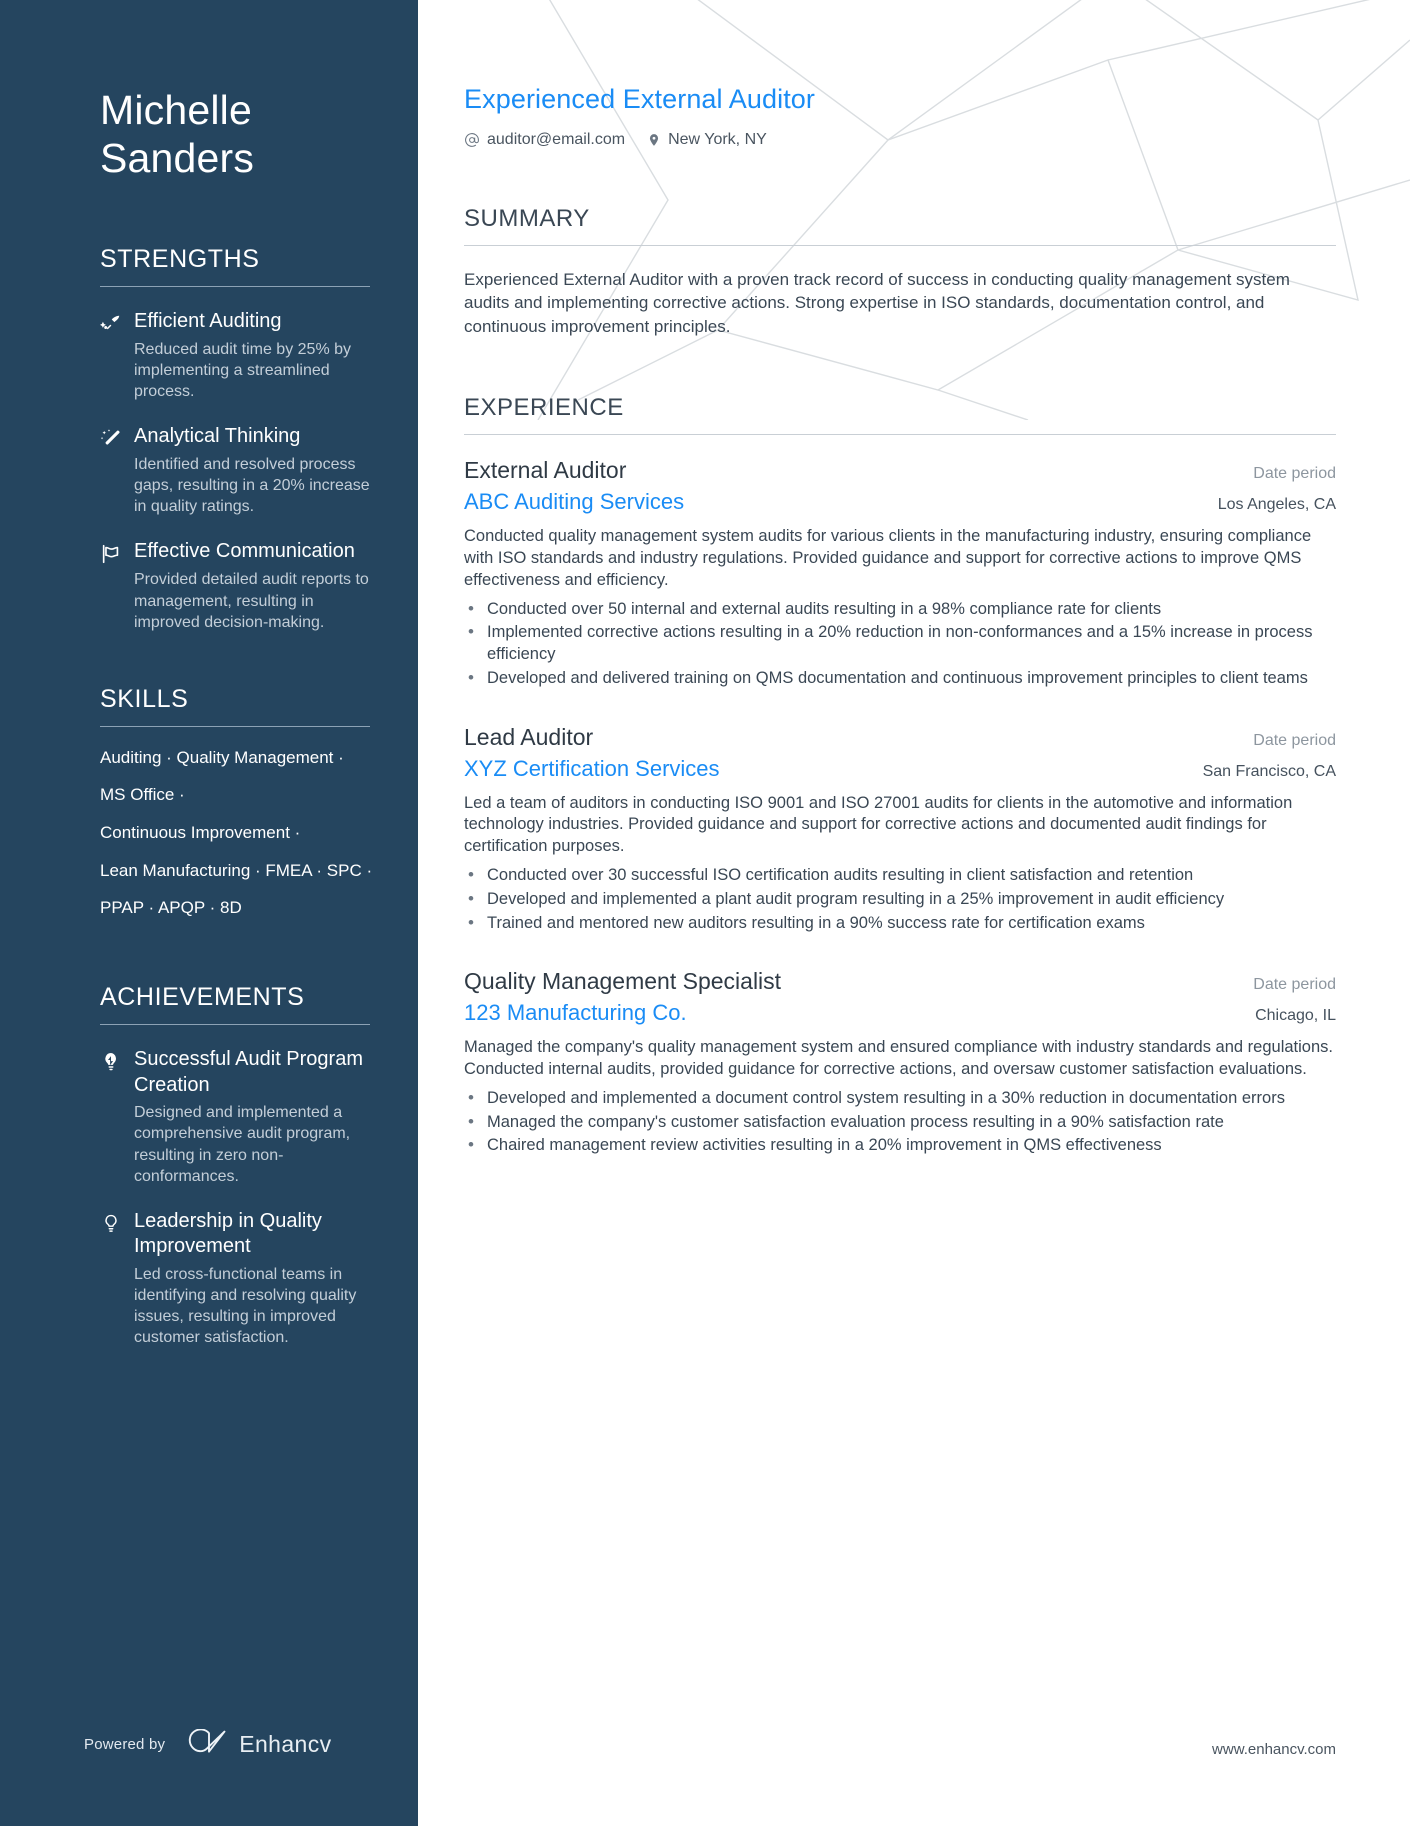  Describe the element at coordinates (111, 439) in the screenshot. I see `magic-wand-icon` at that location.